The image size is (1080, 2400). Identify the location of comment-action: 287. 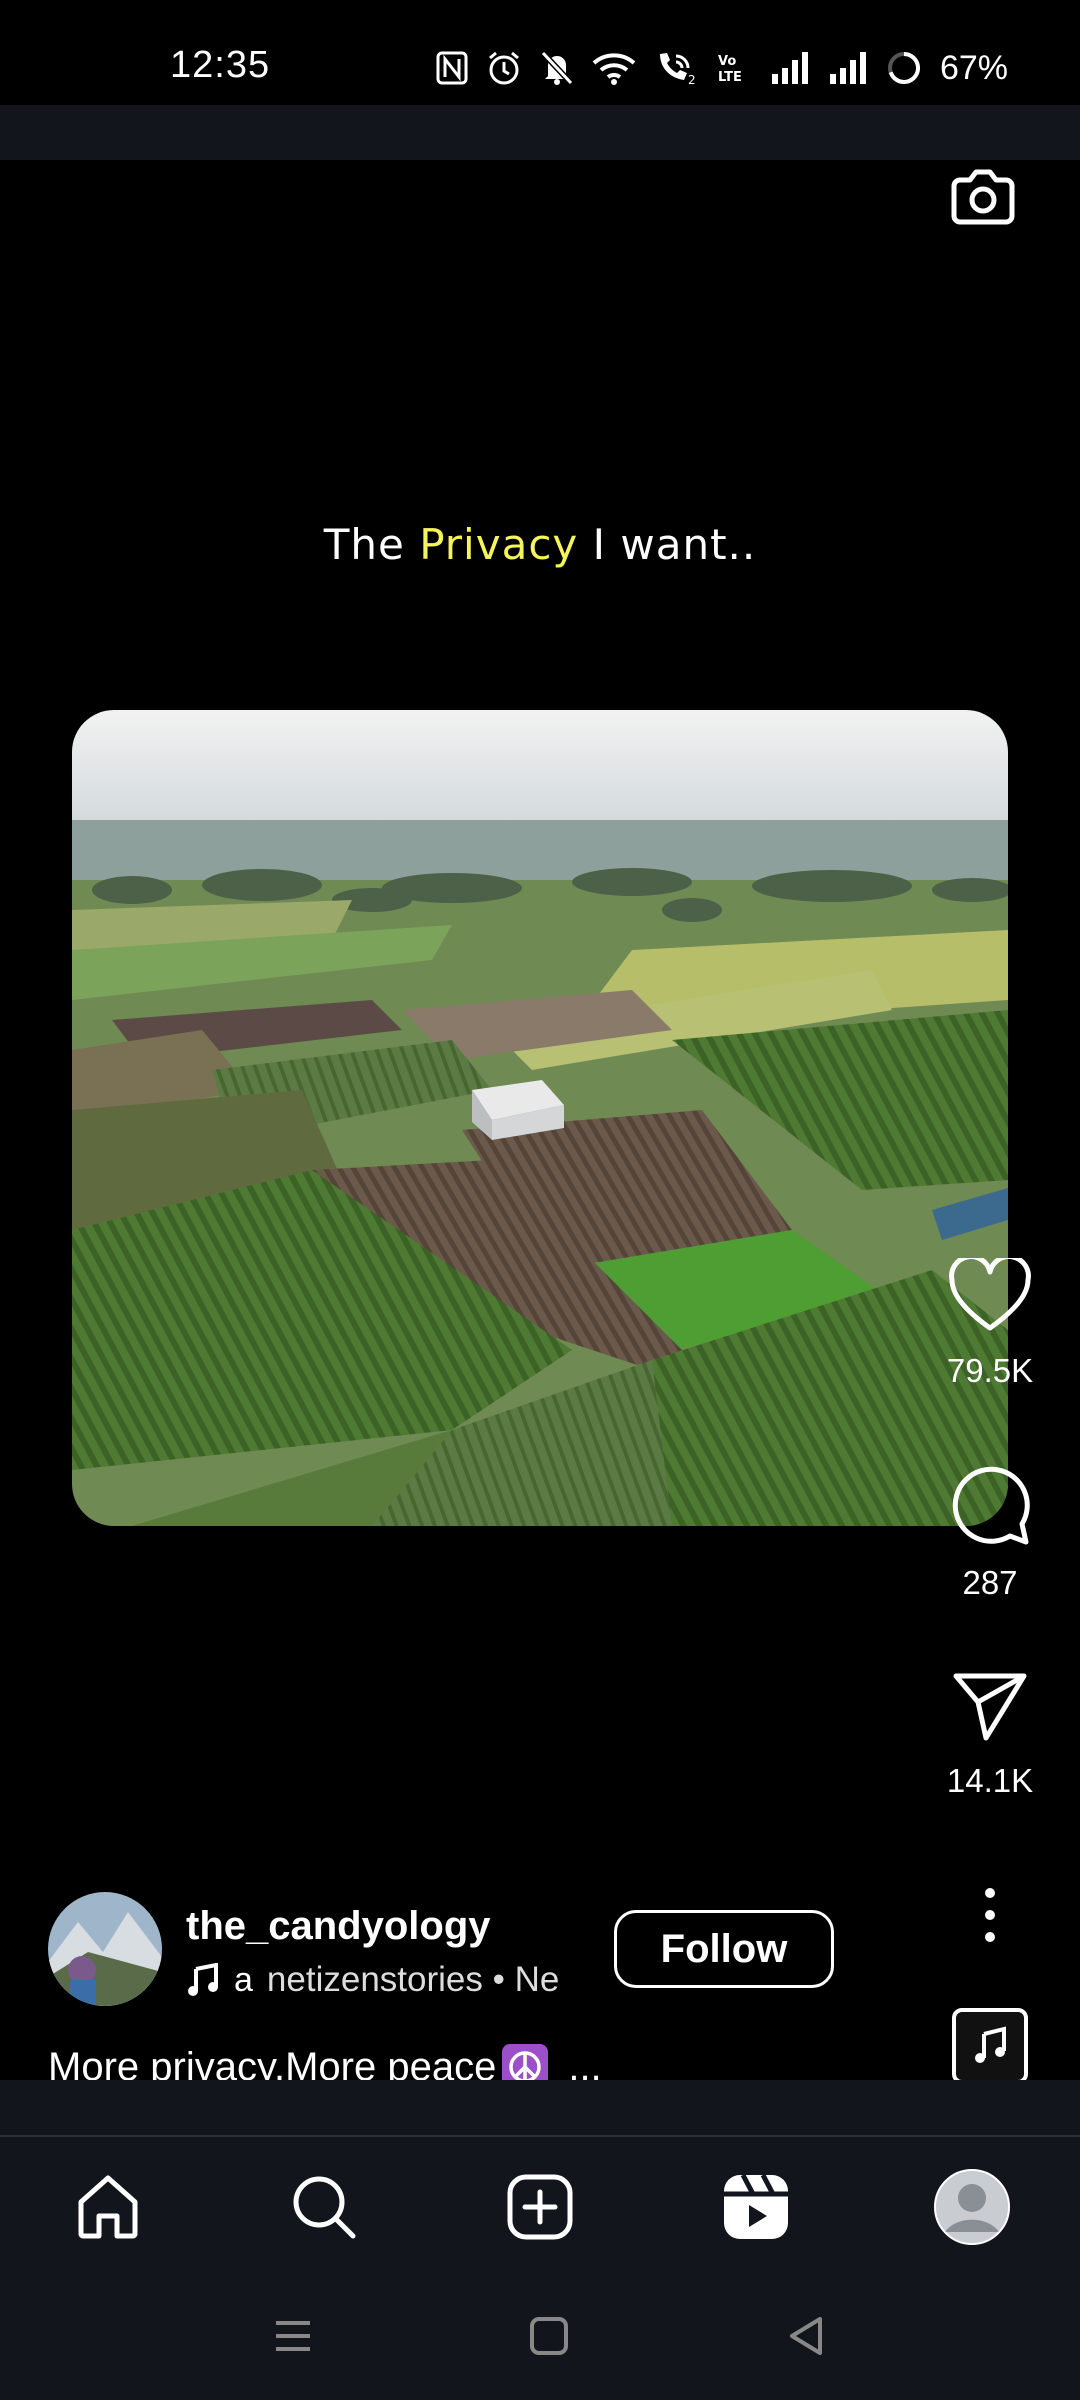
(990, 1532).